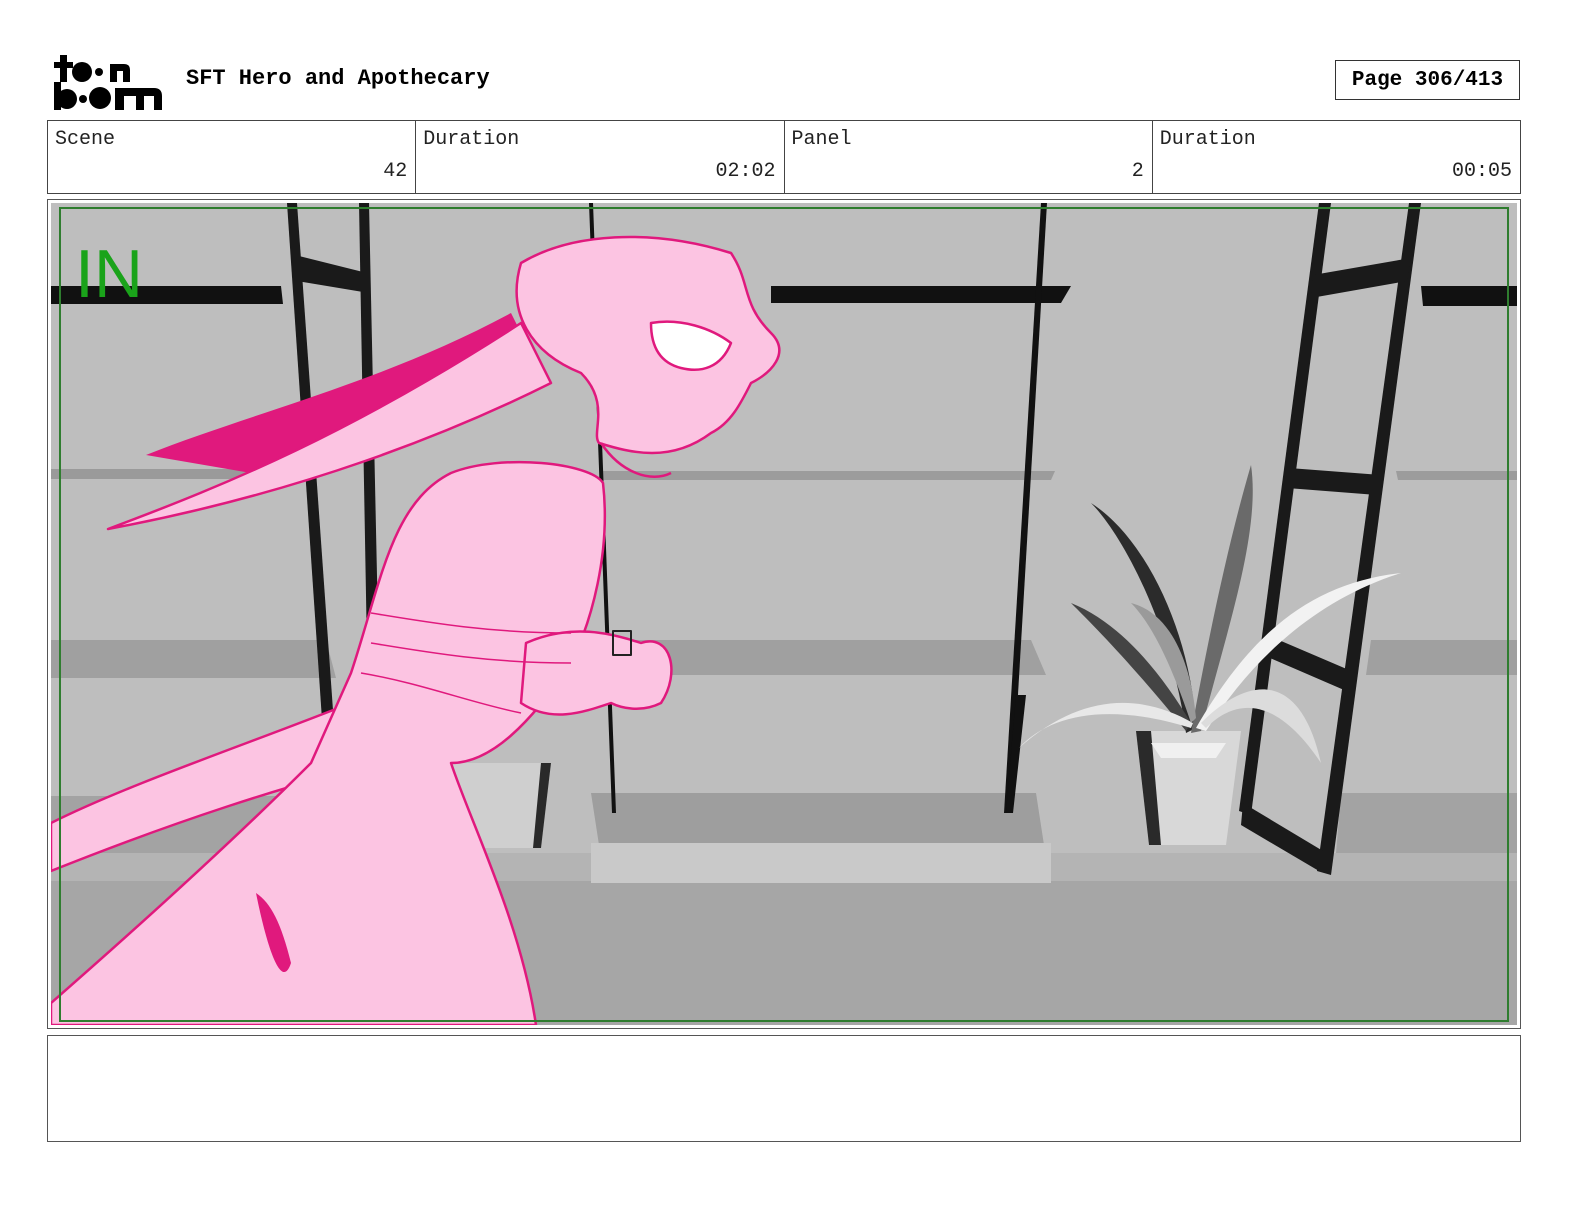 The height and width of the screenshot is (1224, 1584). Describe the element at coordinates (109, 274) in the screenshot. I see `in-marker: IN` at that location.